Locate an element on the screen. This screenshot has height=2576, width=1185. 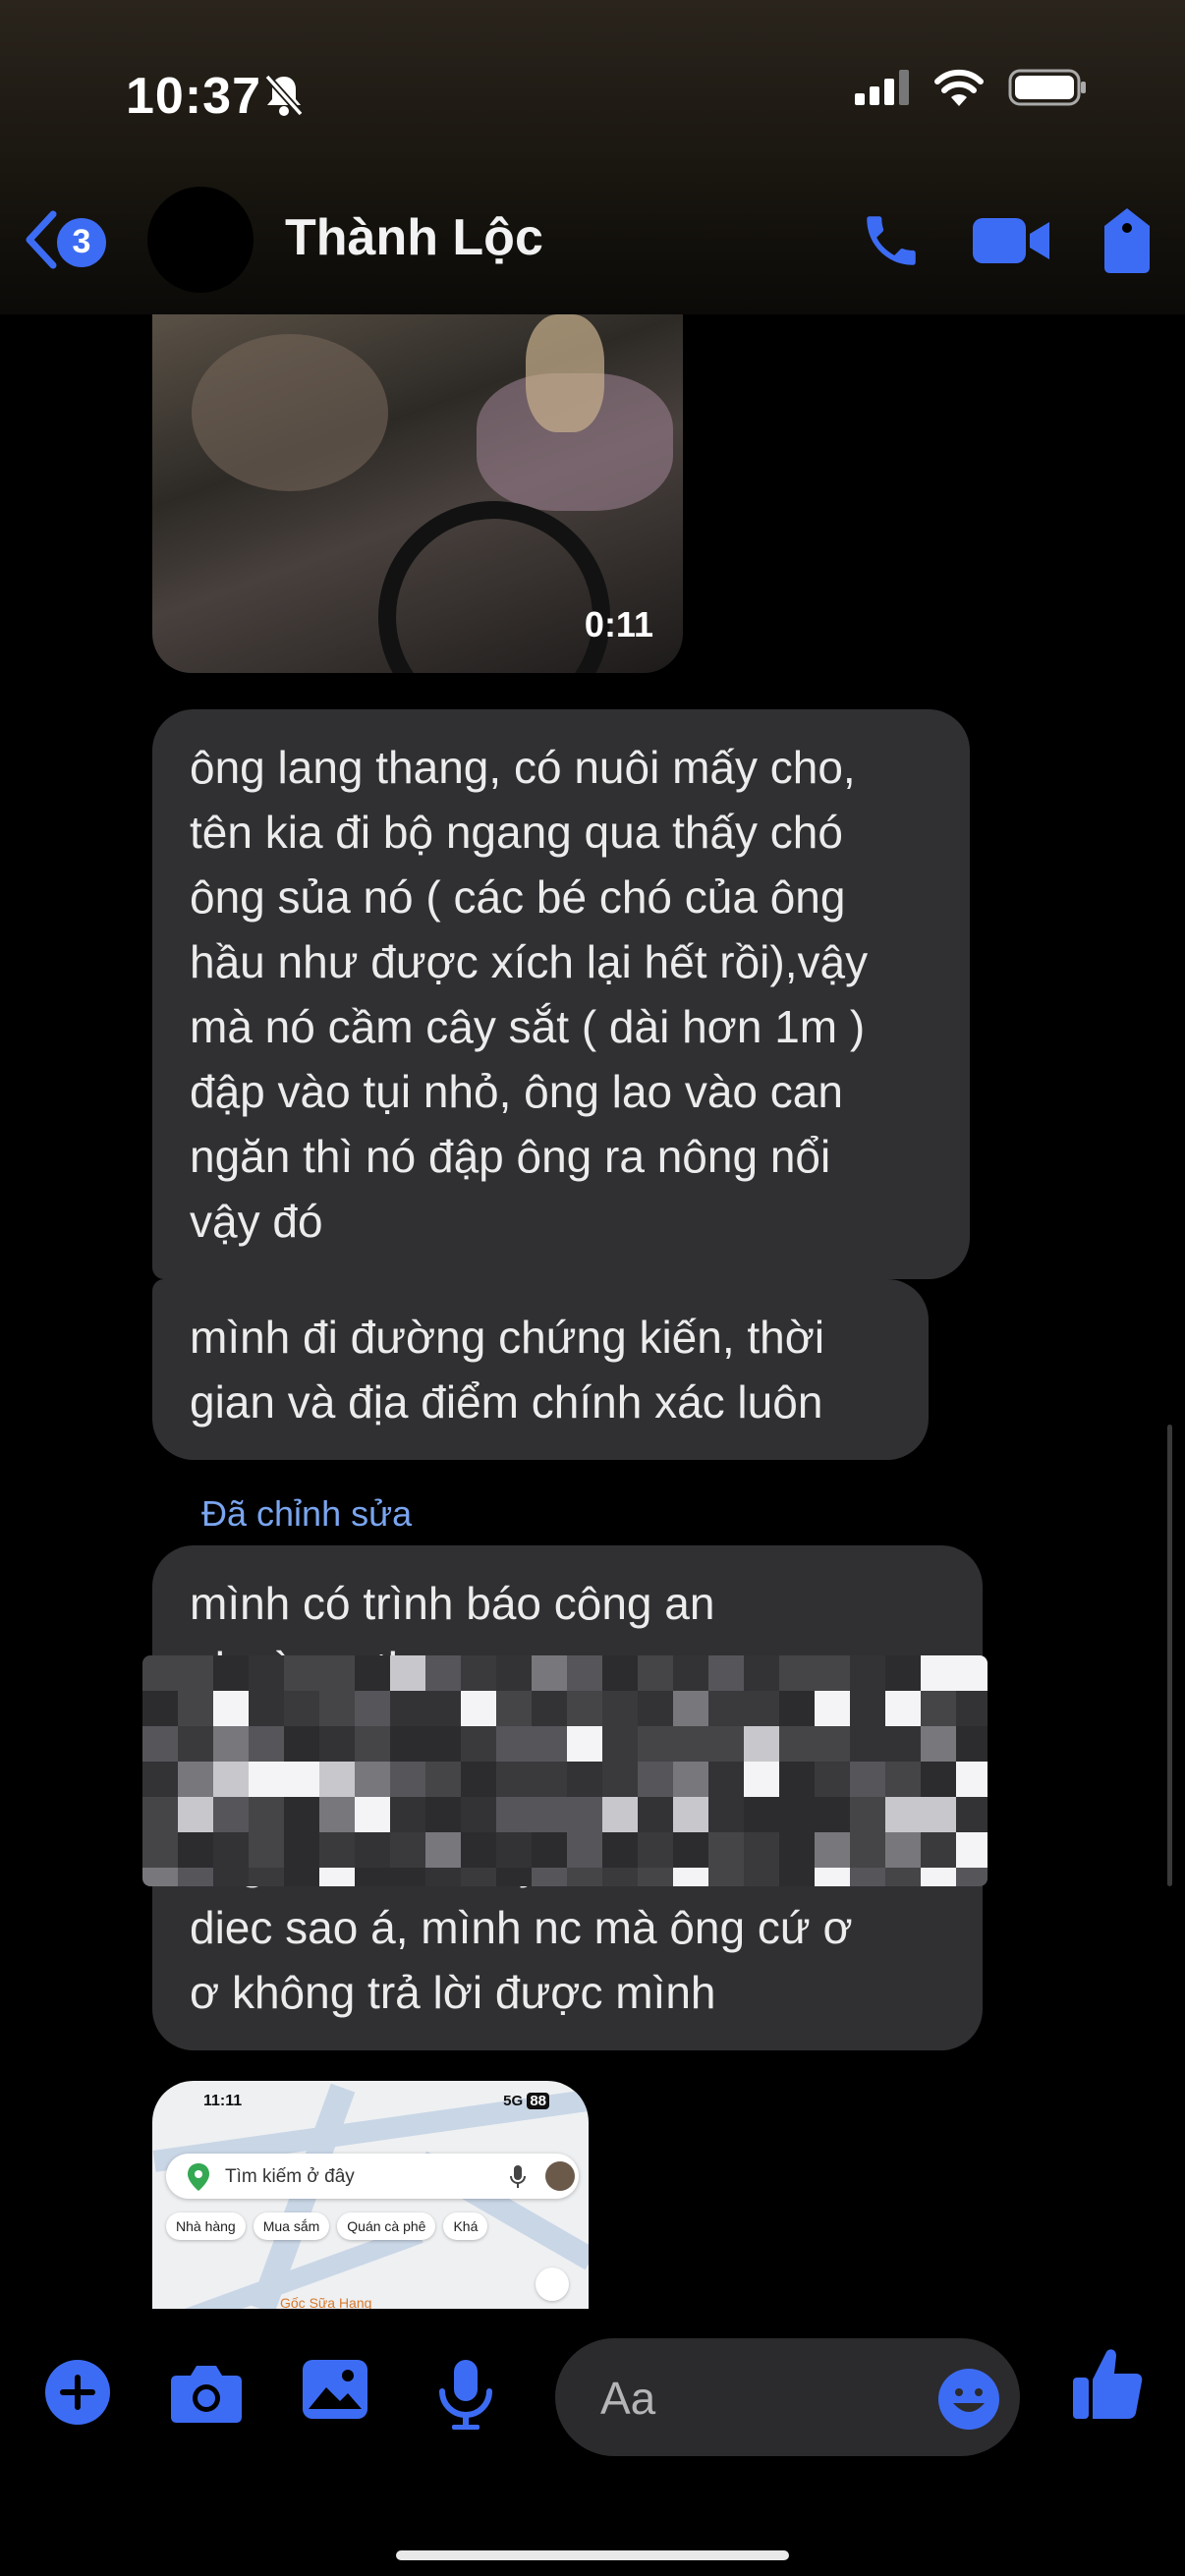
message-input-container is located at coordinates (788, 2397).